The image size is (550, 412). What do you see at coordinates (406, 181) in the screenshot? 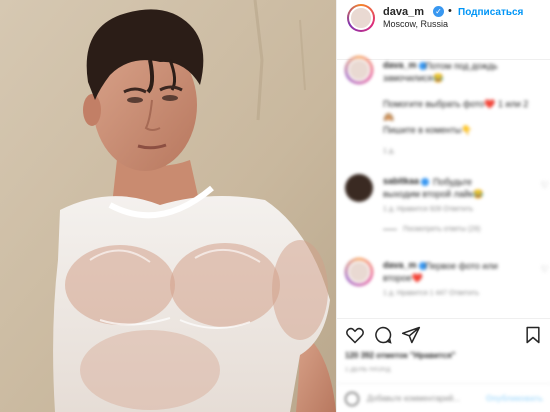
I see `comment-username: sabitkaa` at bounding box center [406, 181].